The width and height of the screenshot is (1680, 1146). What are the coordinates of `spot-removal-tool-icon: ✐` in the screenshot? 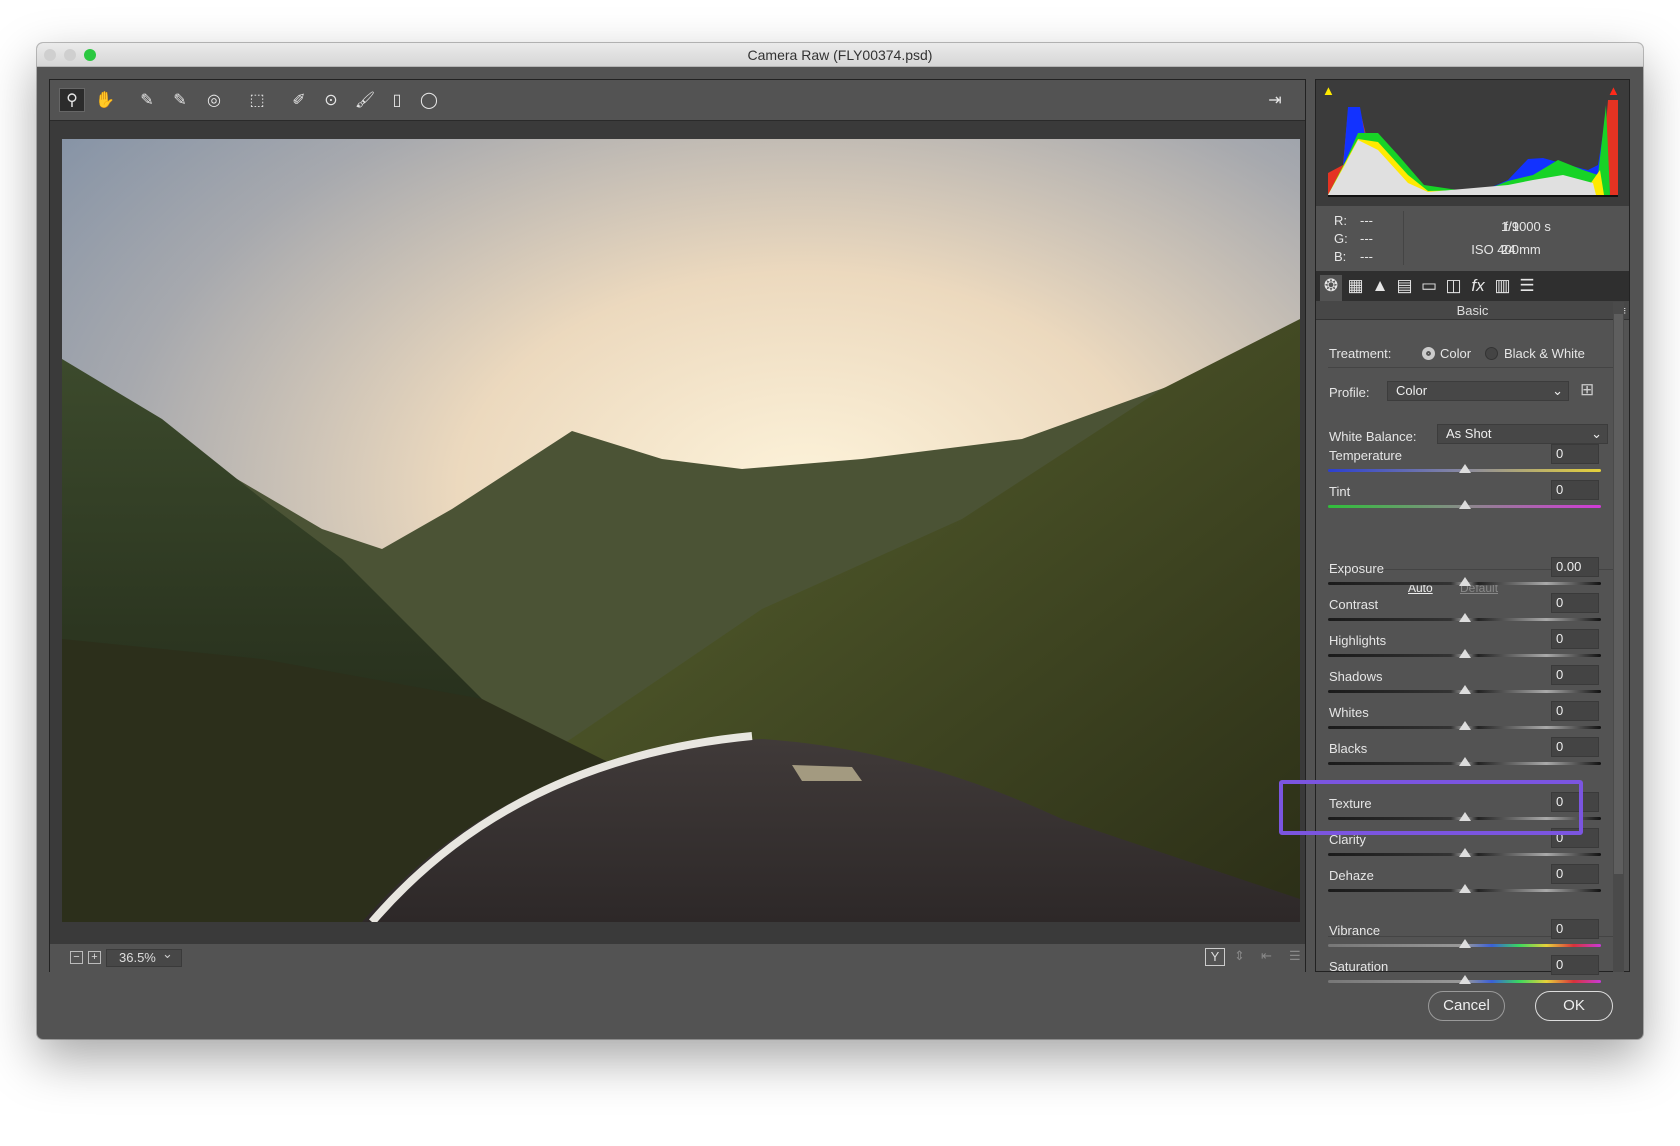 It's located at (299, 100).